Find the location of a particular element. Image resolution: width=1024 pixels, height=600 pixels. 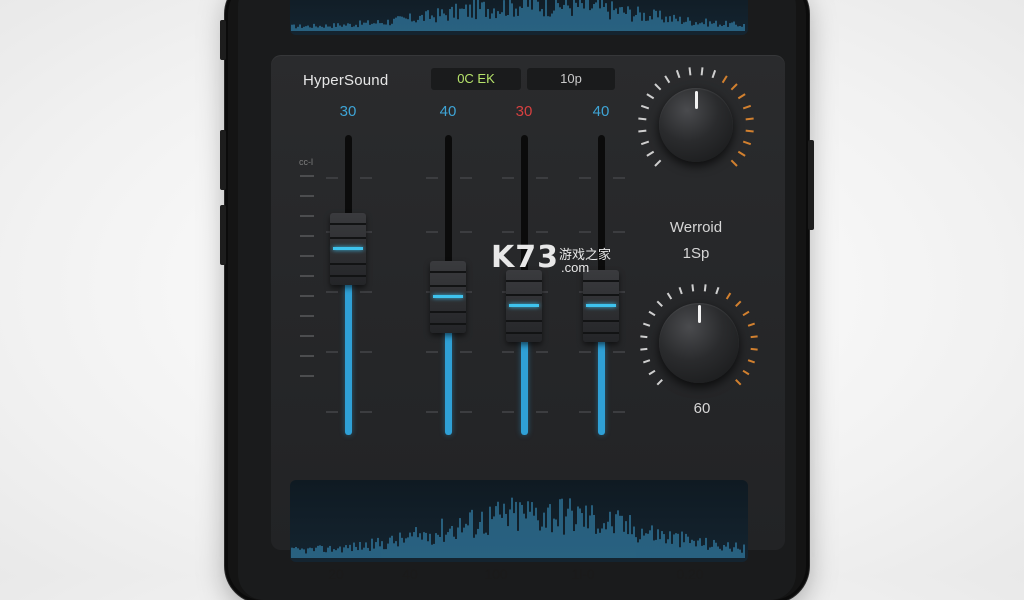

volume-up-button is located at coordinates (223, 160).